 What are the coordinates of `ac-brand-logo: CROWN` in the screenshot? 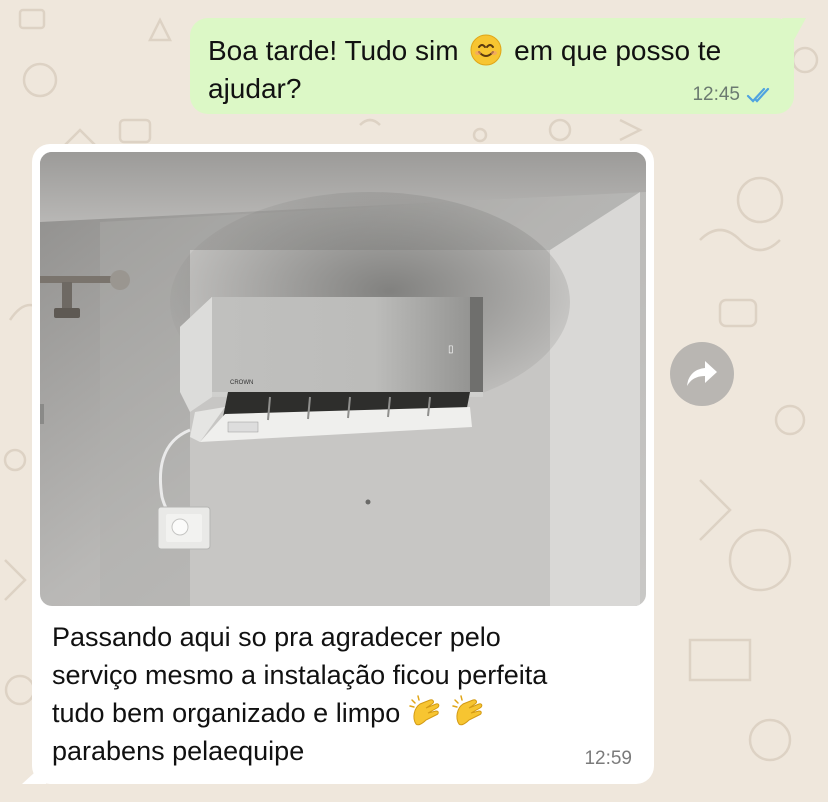 It's located at (241, 383).